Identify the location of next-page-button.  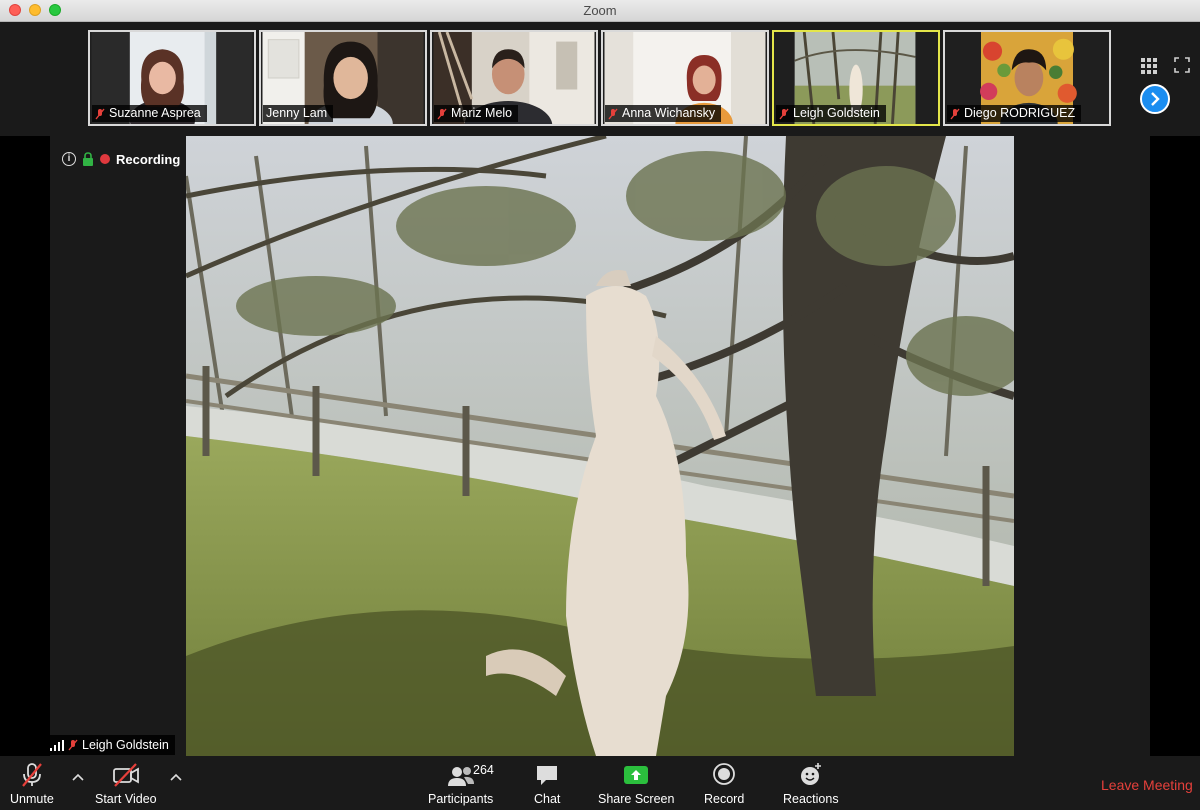
(1155, 99).